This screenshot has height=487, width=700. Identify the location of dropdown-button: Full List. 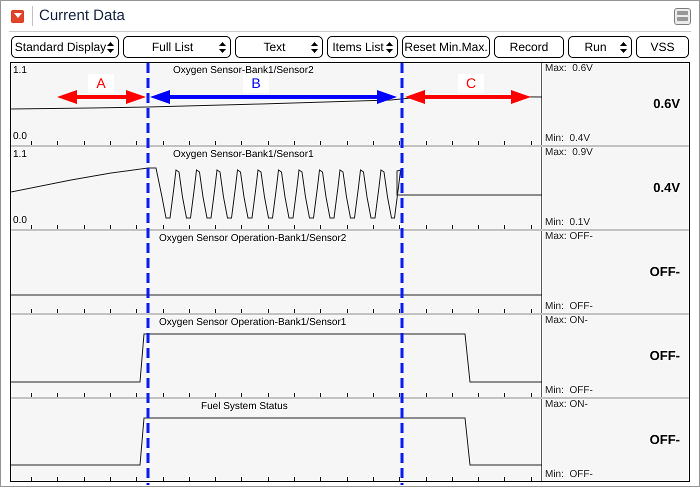
(177, 47).